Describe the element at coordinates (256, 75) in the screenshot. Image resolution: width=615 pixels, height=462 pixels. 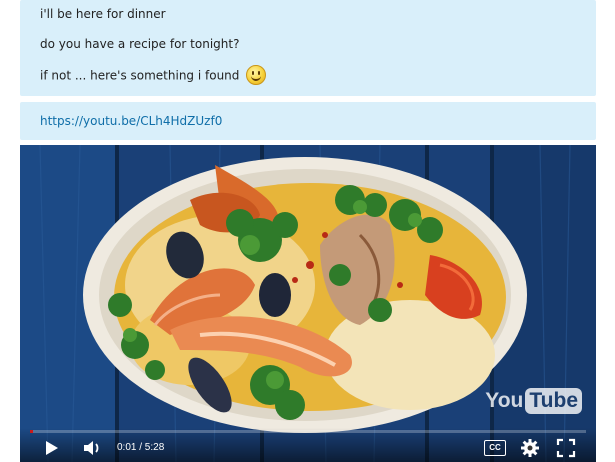
I see `smiley-icon` at that location.